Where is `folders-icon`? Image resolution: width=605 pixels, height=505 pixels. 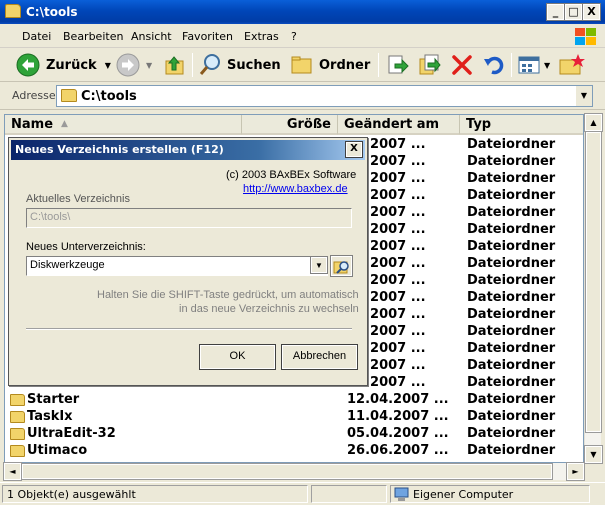
folders-icon is located at coordinates (301, 65).